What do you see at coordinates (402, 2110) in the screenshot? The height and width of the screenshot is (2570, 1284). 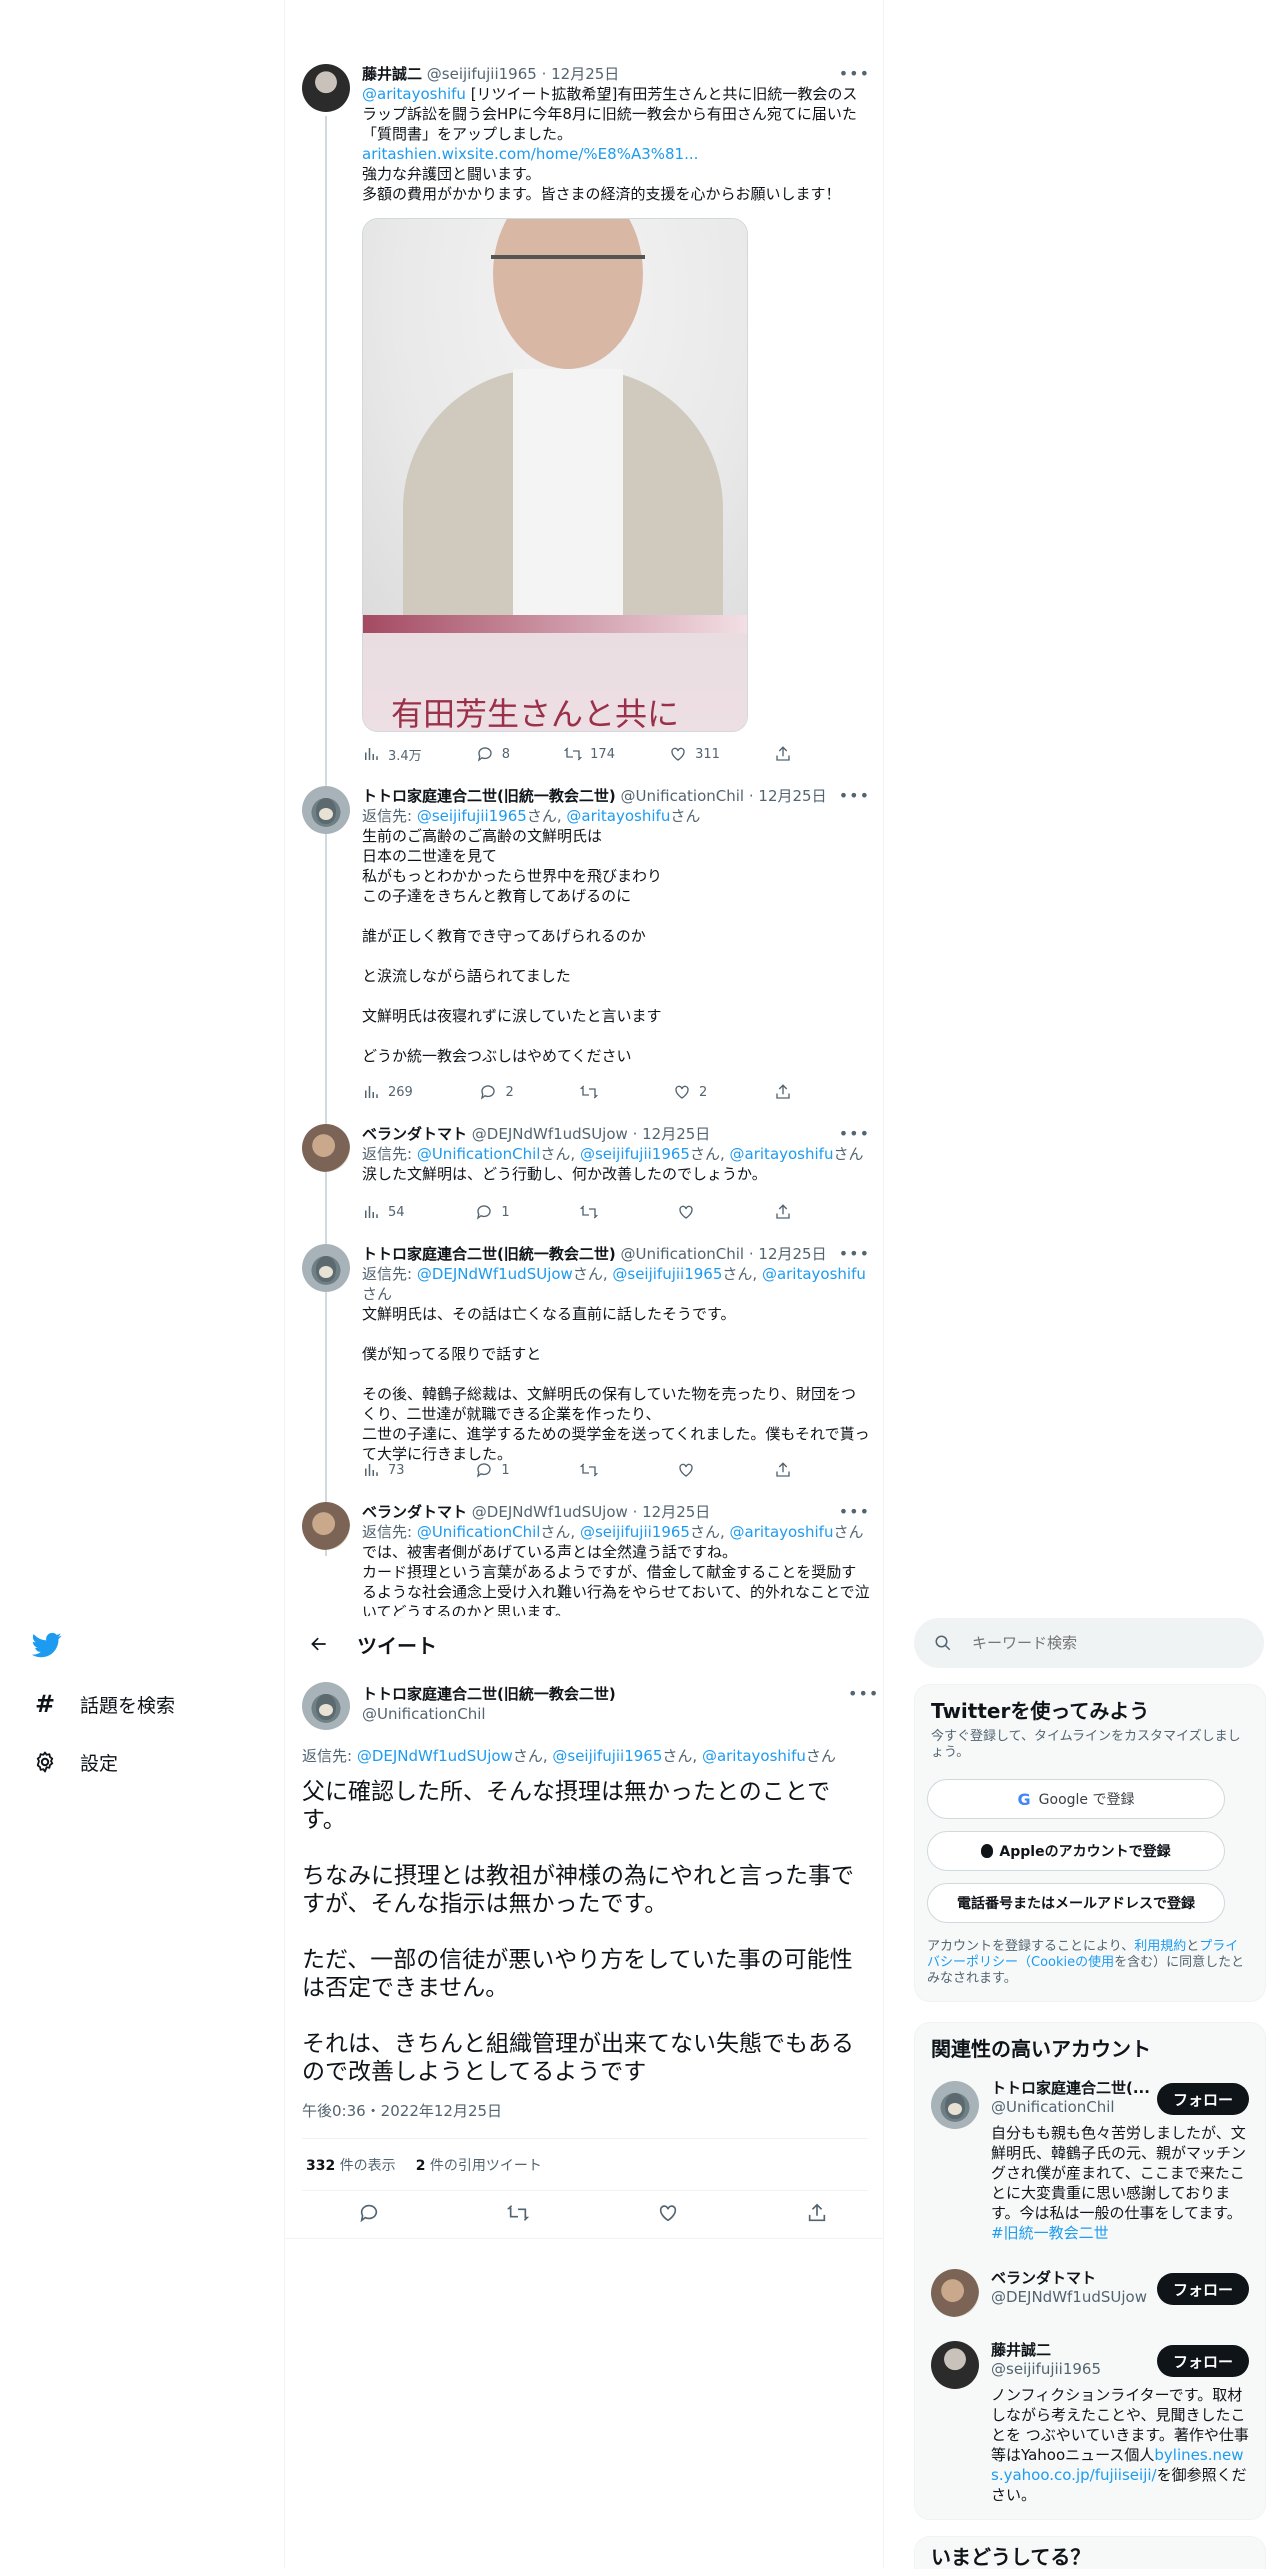 I see `tweet-timestamp: 午後0:36・2022年12月25日` at bounding box center [402, 2110].